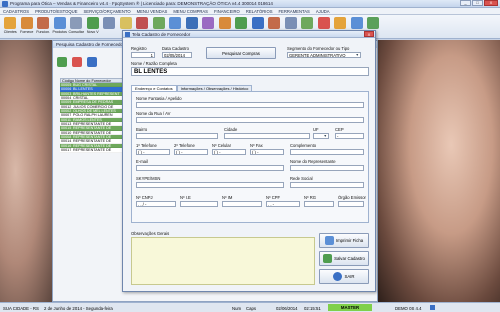  I want to click on edit-icon, so click(92, 62).